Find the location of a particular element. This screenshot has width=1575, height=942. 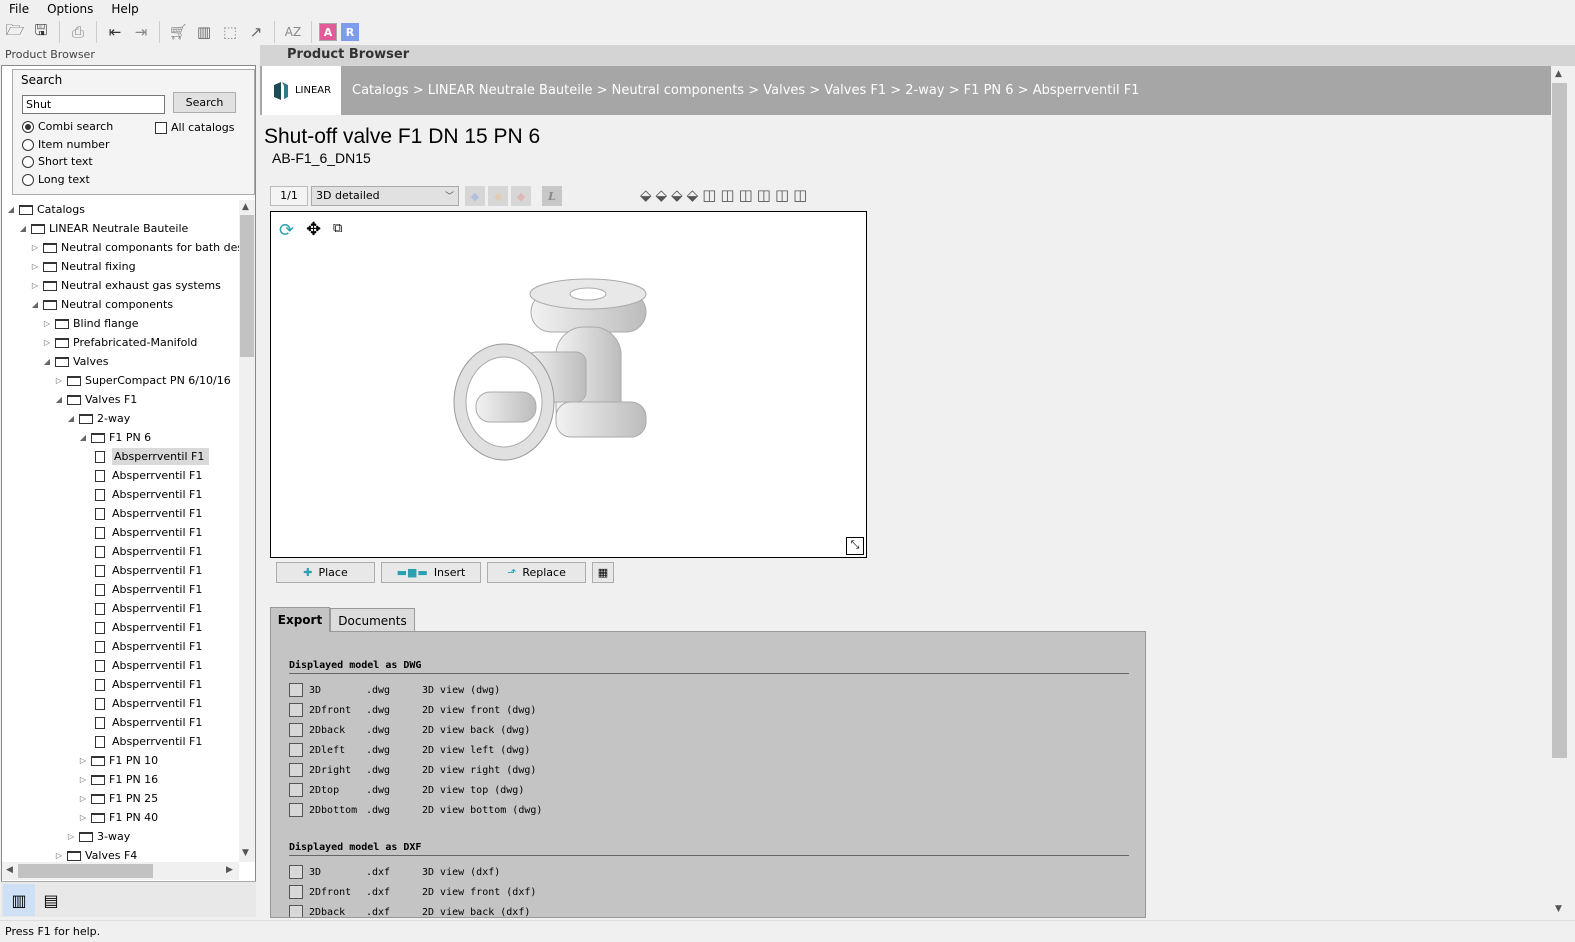

all-catalogs-checkbox: All catalogs is located at coordinates (194, 127).